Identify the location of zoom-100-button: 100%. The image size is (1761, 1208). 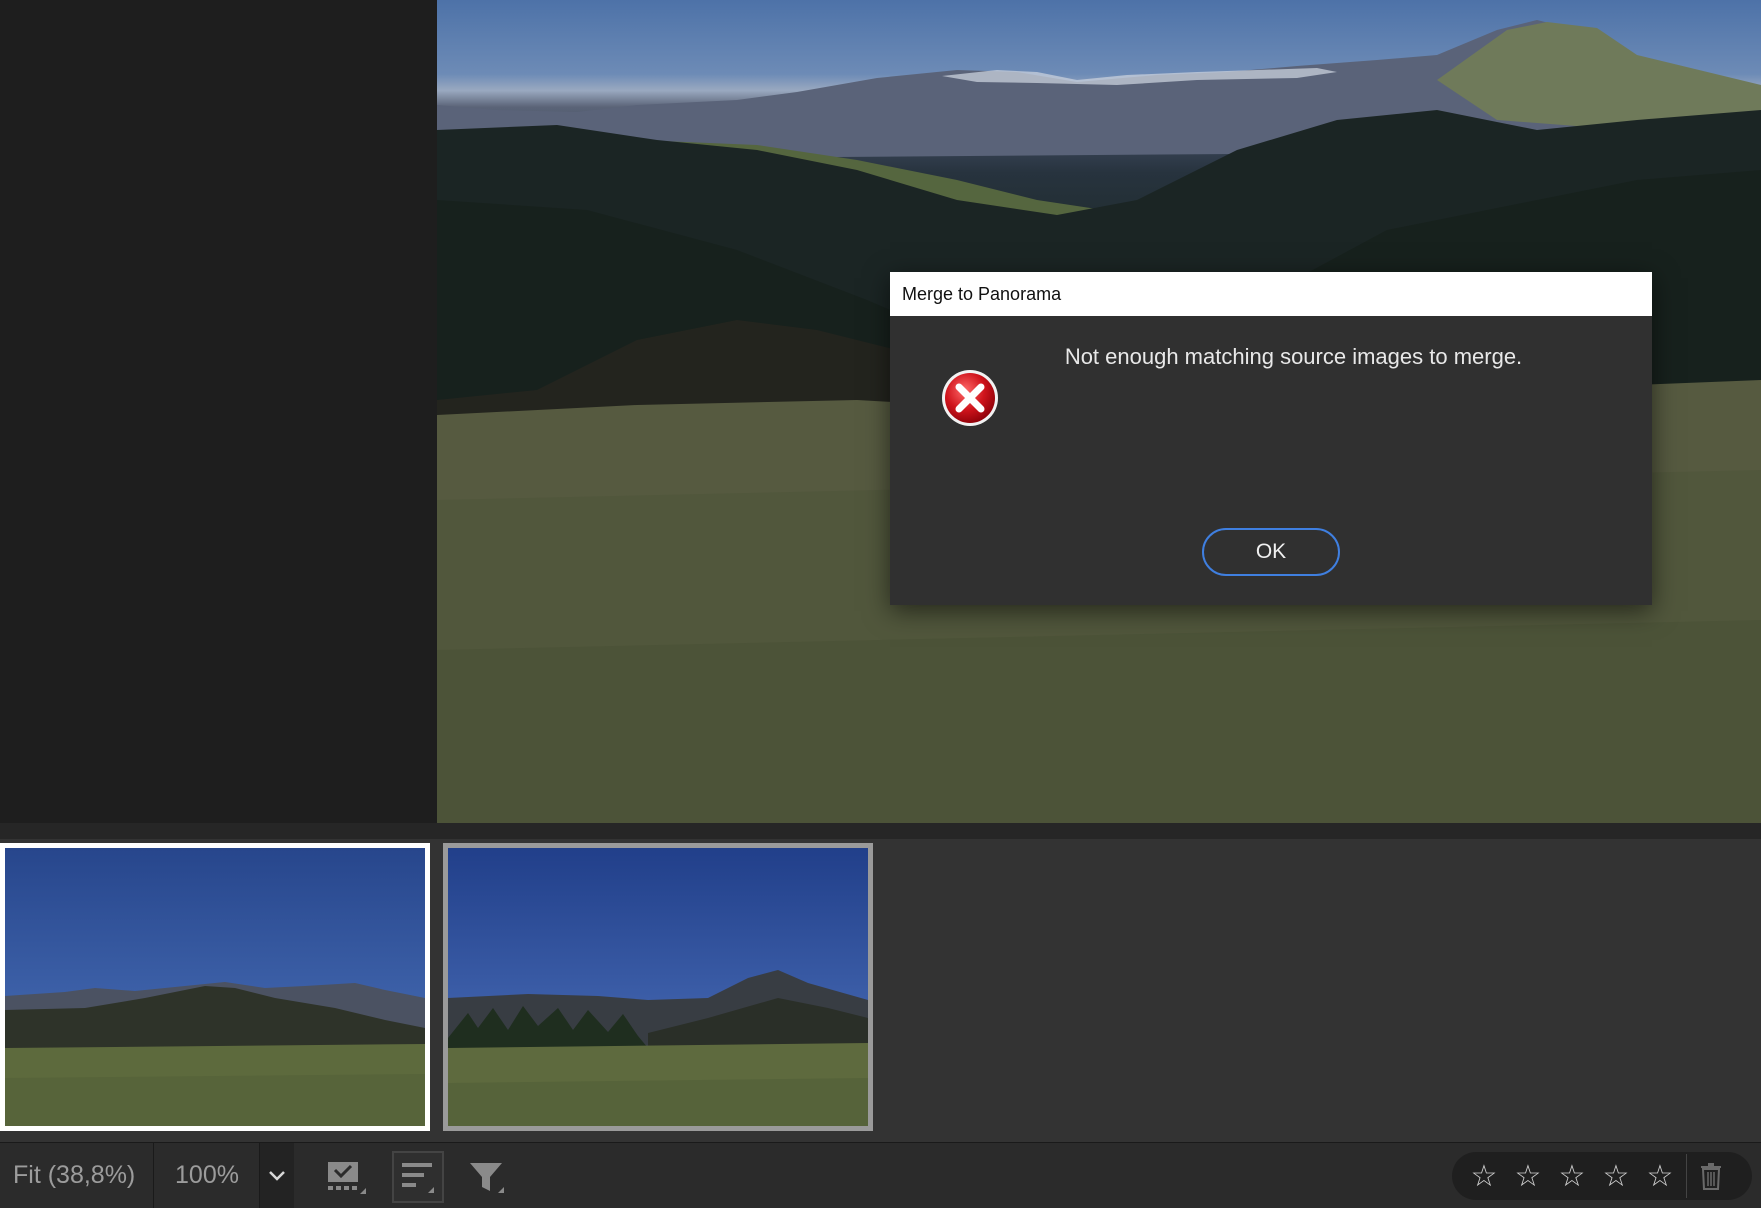
(207, 1175).